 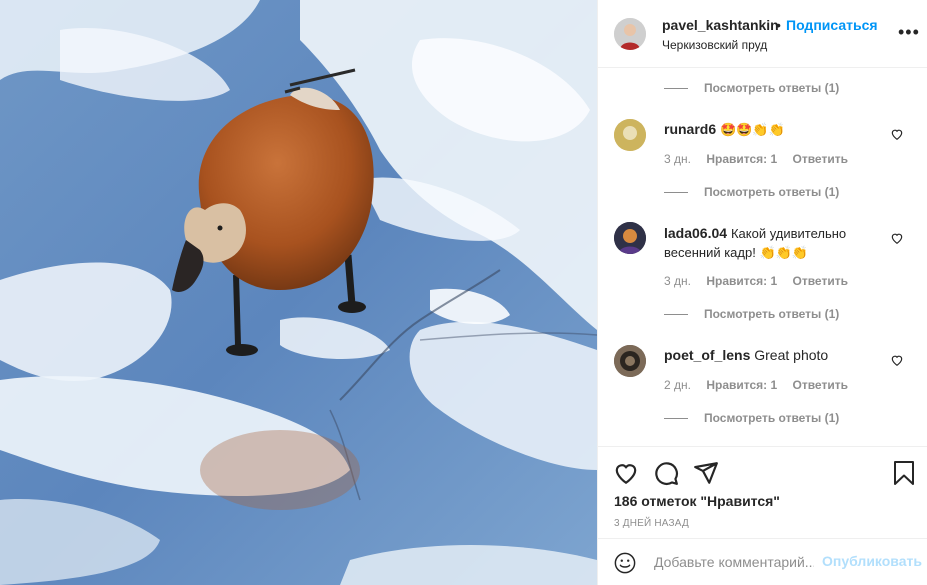 What do you see at coordinates (832, 25) in the screenshot?
I see `follow-button: Подписаться` at bounding box center [832, 25].